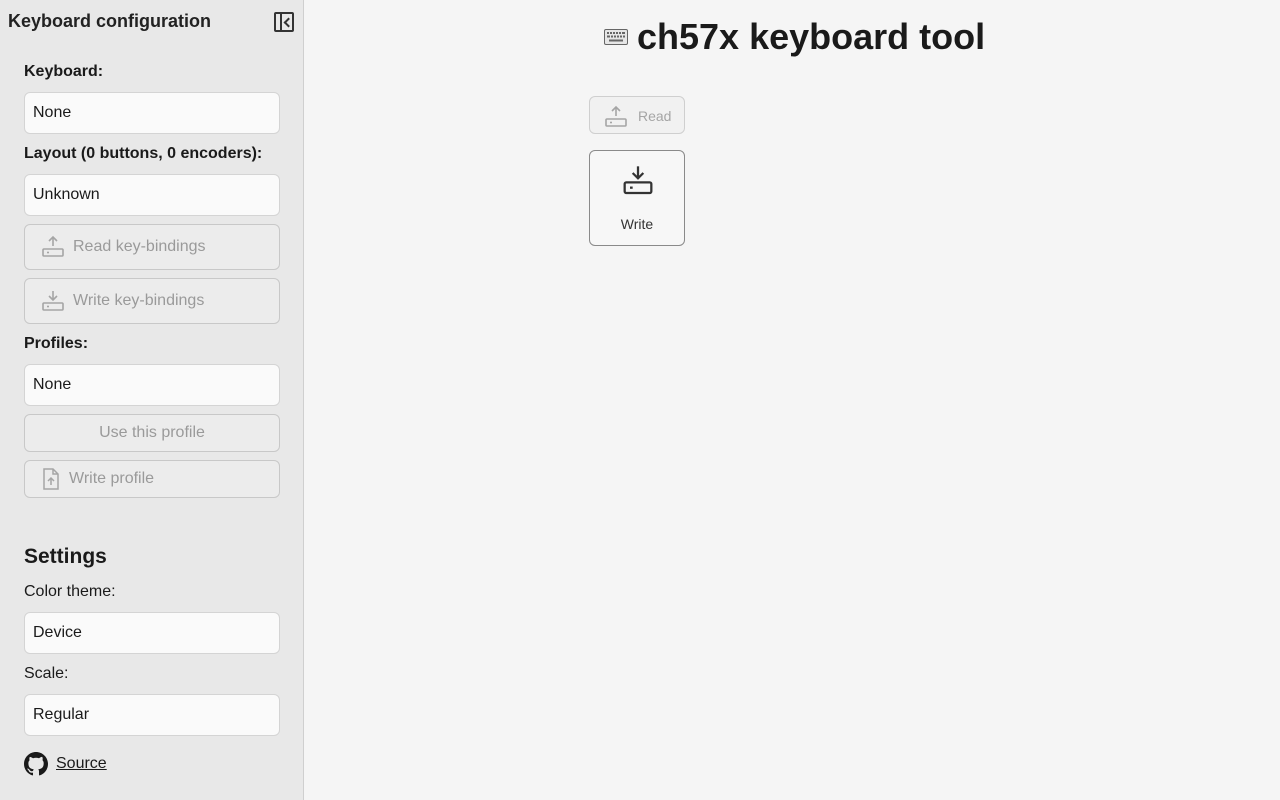 The width and height of the screenshot is (1280, 800). I want to click on color-theme-select: Device, so click(152, 633).